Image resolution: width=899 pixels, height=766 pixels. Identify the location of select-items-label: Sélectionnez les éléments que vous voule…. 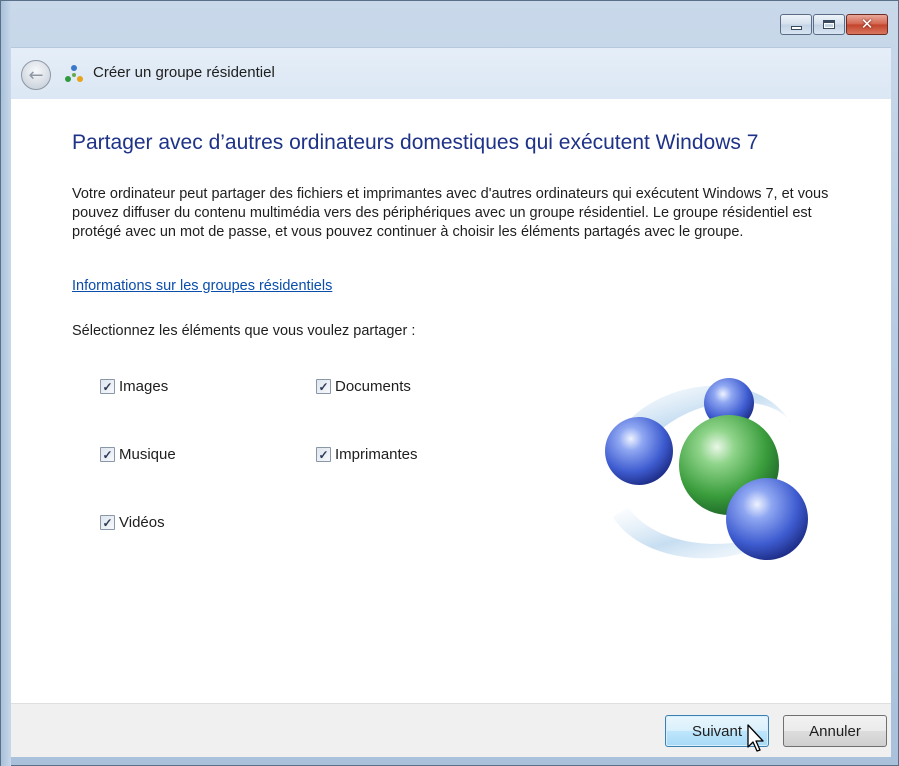
(244, 331).